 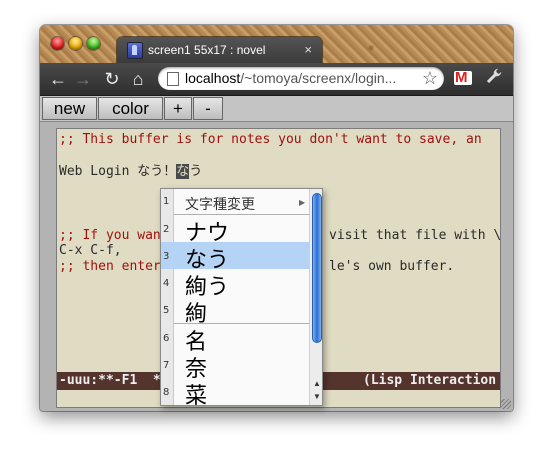 What do you see at coordinates (75, 43) in the screenshot?
I see `minimize-window-button` at bounding box center [75, 43].